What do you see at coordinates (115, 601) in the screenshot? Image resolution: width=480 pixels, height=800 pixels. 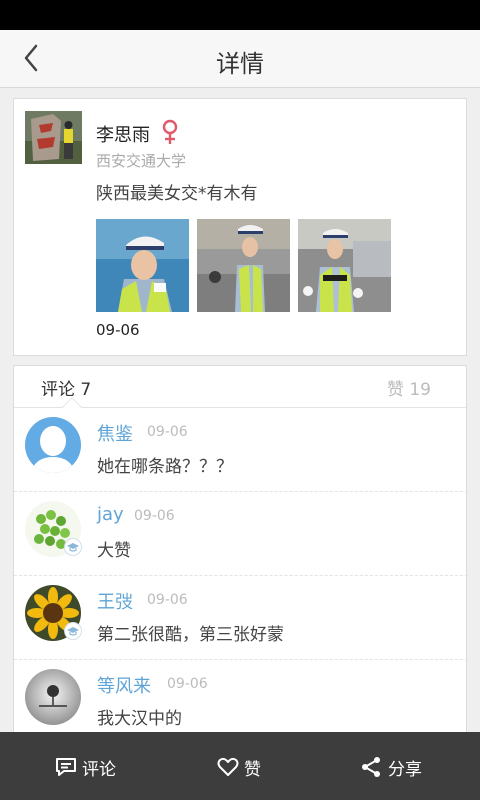 I see `commenter-name: 王弢` at bounding box center [115, 601].